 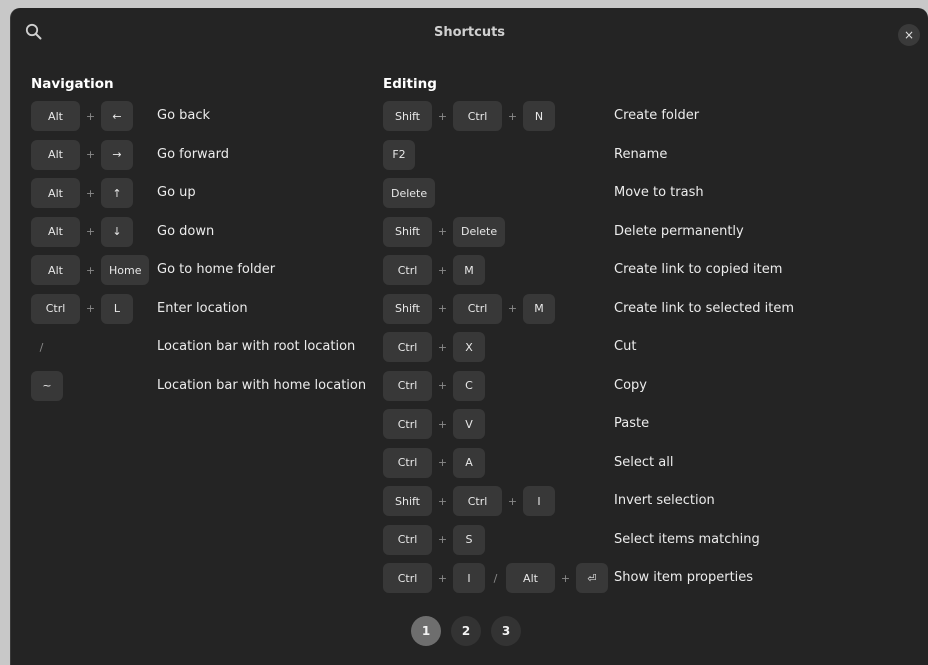 What do you see at coordinates (117, 116) in the screenshot?
I see `keycap: ←` at bounding box center [117, 116].